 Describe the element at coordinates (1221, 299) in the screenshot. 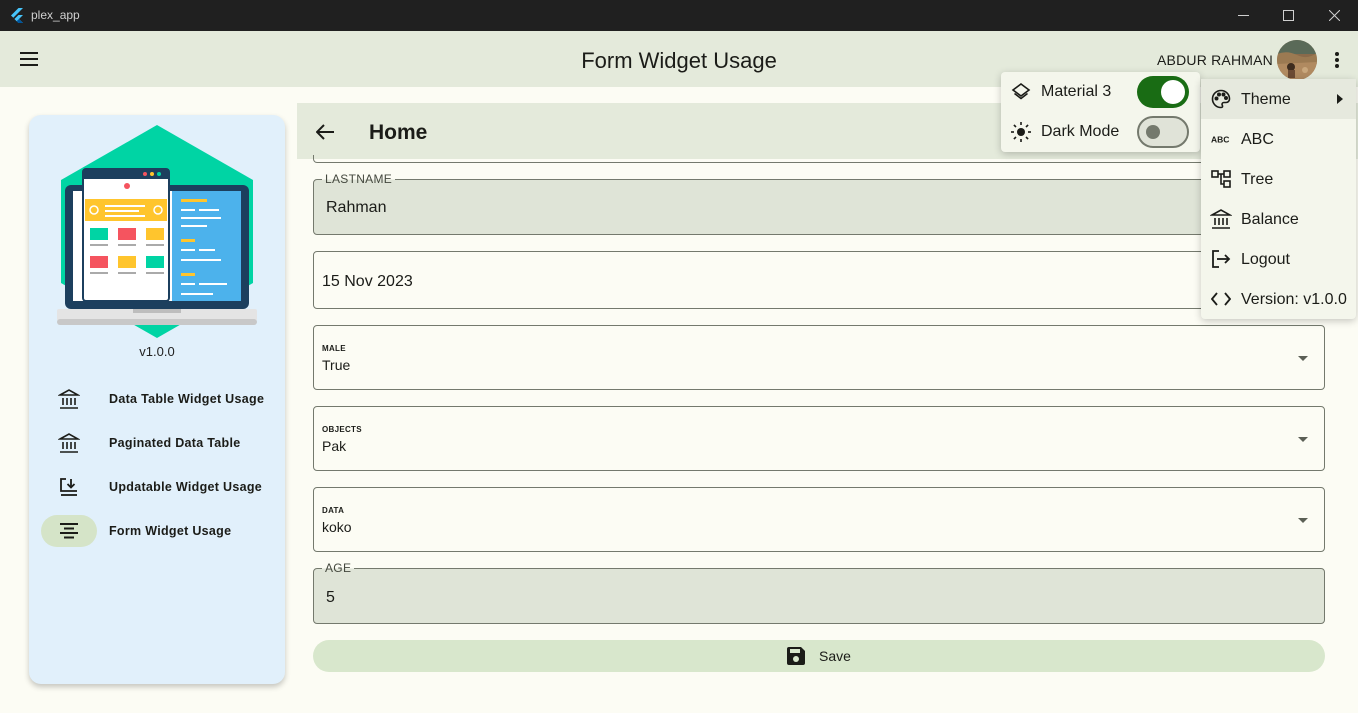

I see `code-icon` at that location.